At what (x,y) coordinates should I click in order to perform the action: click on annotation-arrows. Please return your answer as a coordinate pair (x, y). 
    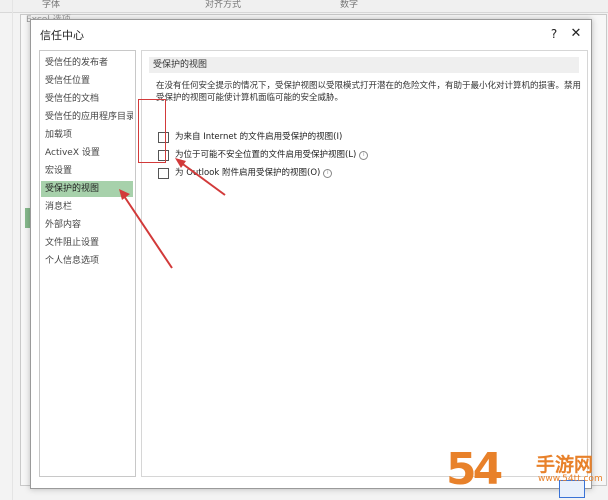
    Looking at the image, I should click on (172, 213).